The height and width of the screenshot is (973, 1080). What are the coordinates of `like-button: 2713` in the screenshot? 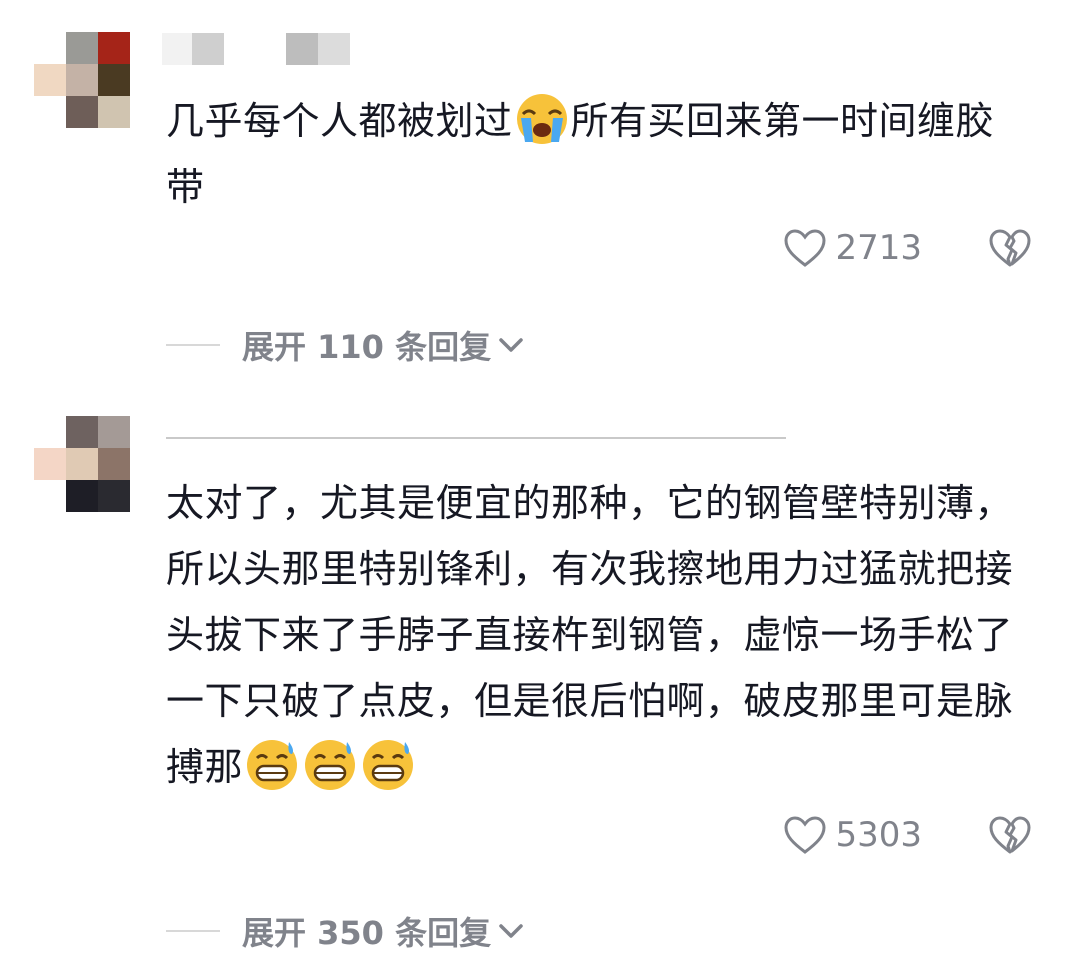 It's located at (852, 248).